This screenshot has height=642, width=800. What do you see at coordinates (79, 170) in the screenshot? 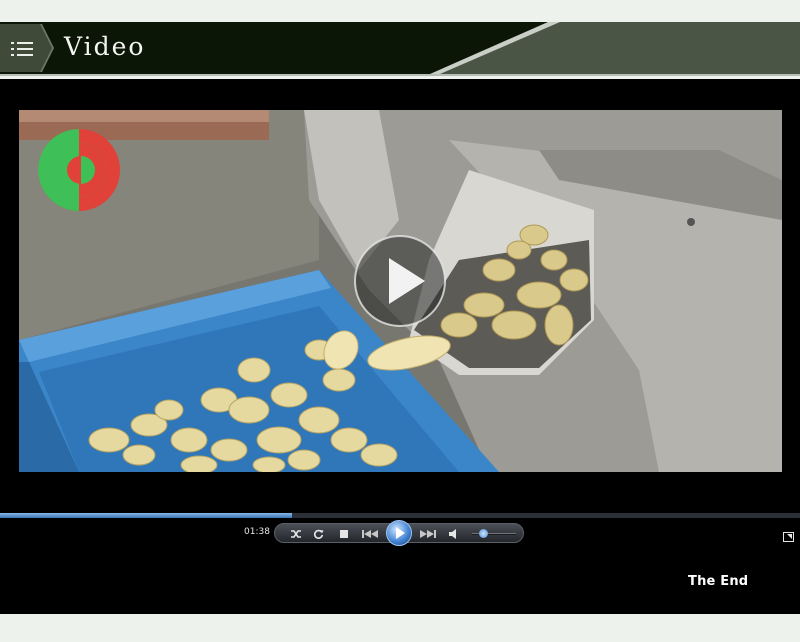
I see `brand-logo` at bounding box center [79, 170].